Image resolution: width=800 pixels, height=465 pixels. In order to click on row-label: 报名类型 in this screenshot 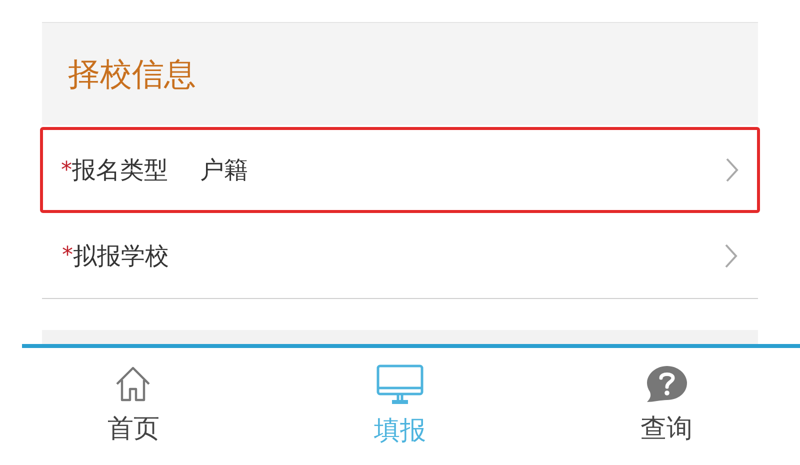, I will do `click(120, 170)`.